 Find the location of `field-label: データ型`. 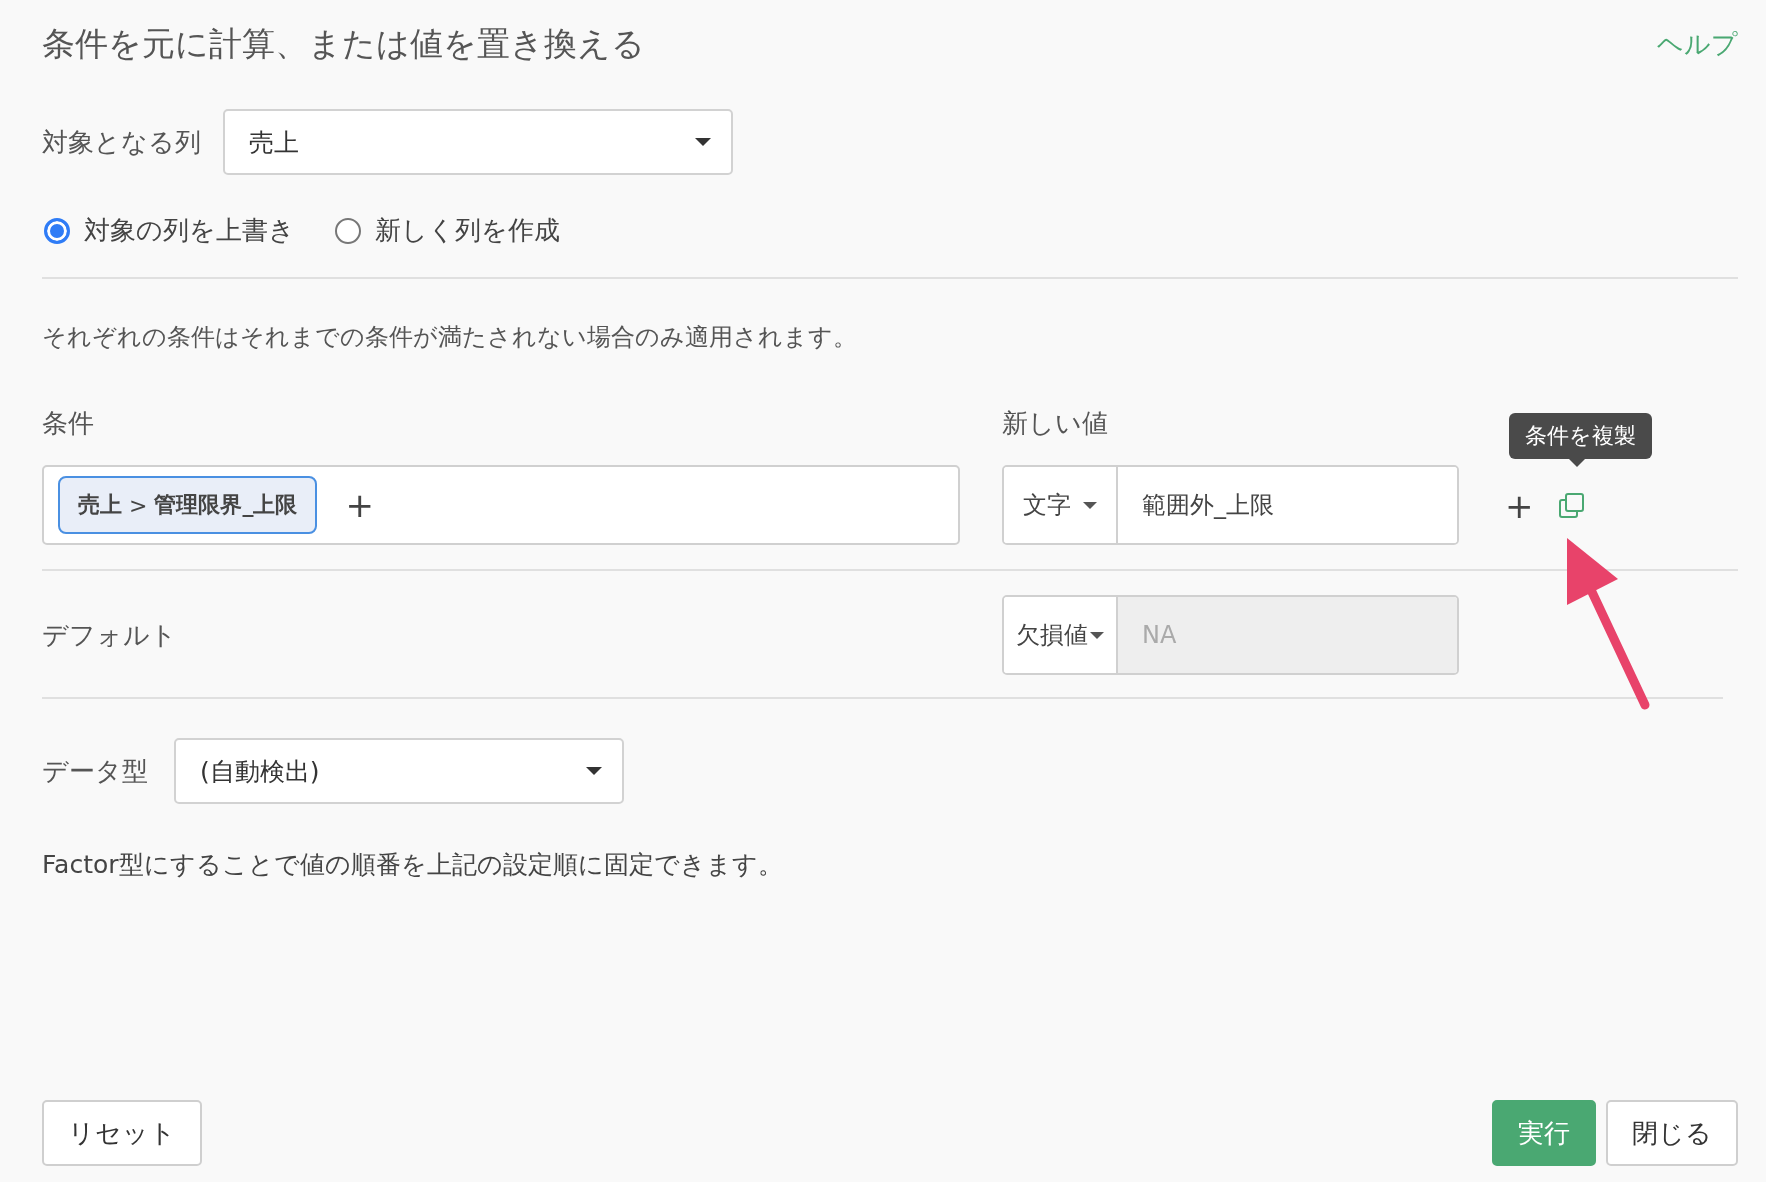

field-label: データ型 is located at coordinates (95, 771).